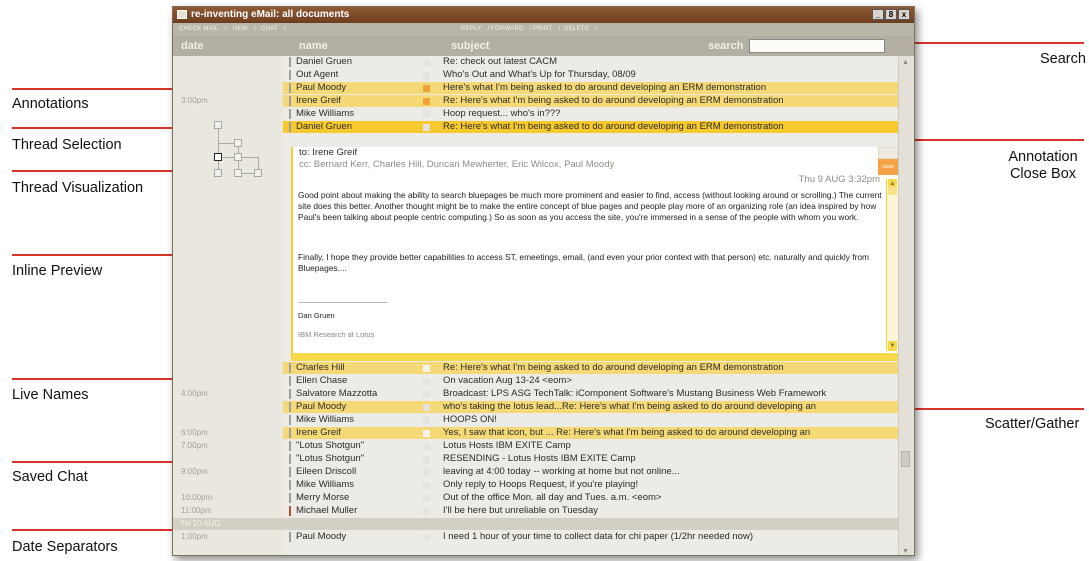  What do you see at coordinates (888, 167) in the screenshot?
I see `close-annotation-button: close` at bounding box center [888, 167].